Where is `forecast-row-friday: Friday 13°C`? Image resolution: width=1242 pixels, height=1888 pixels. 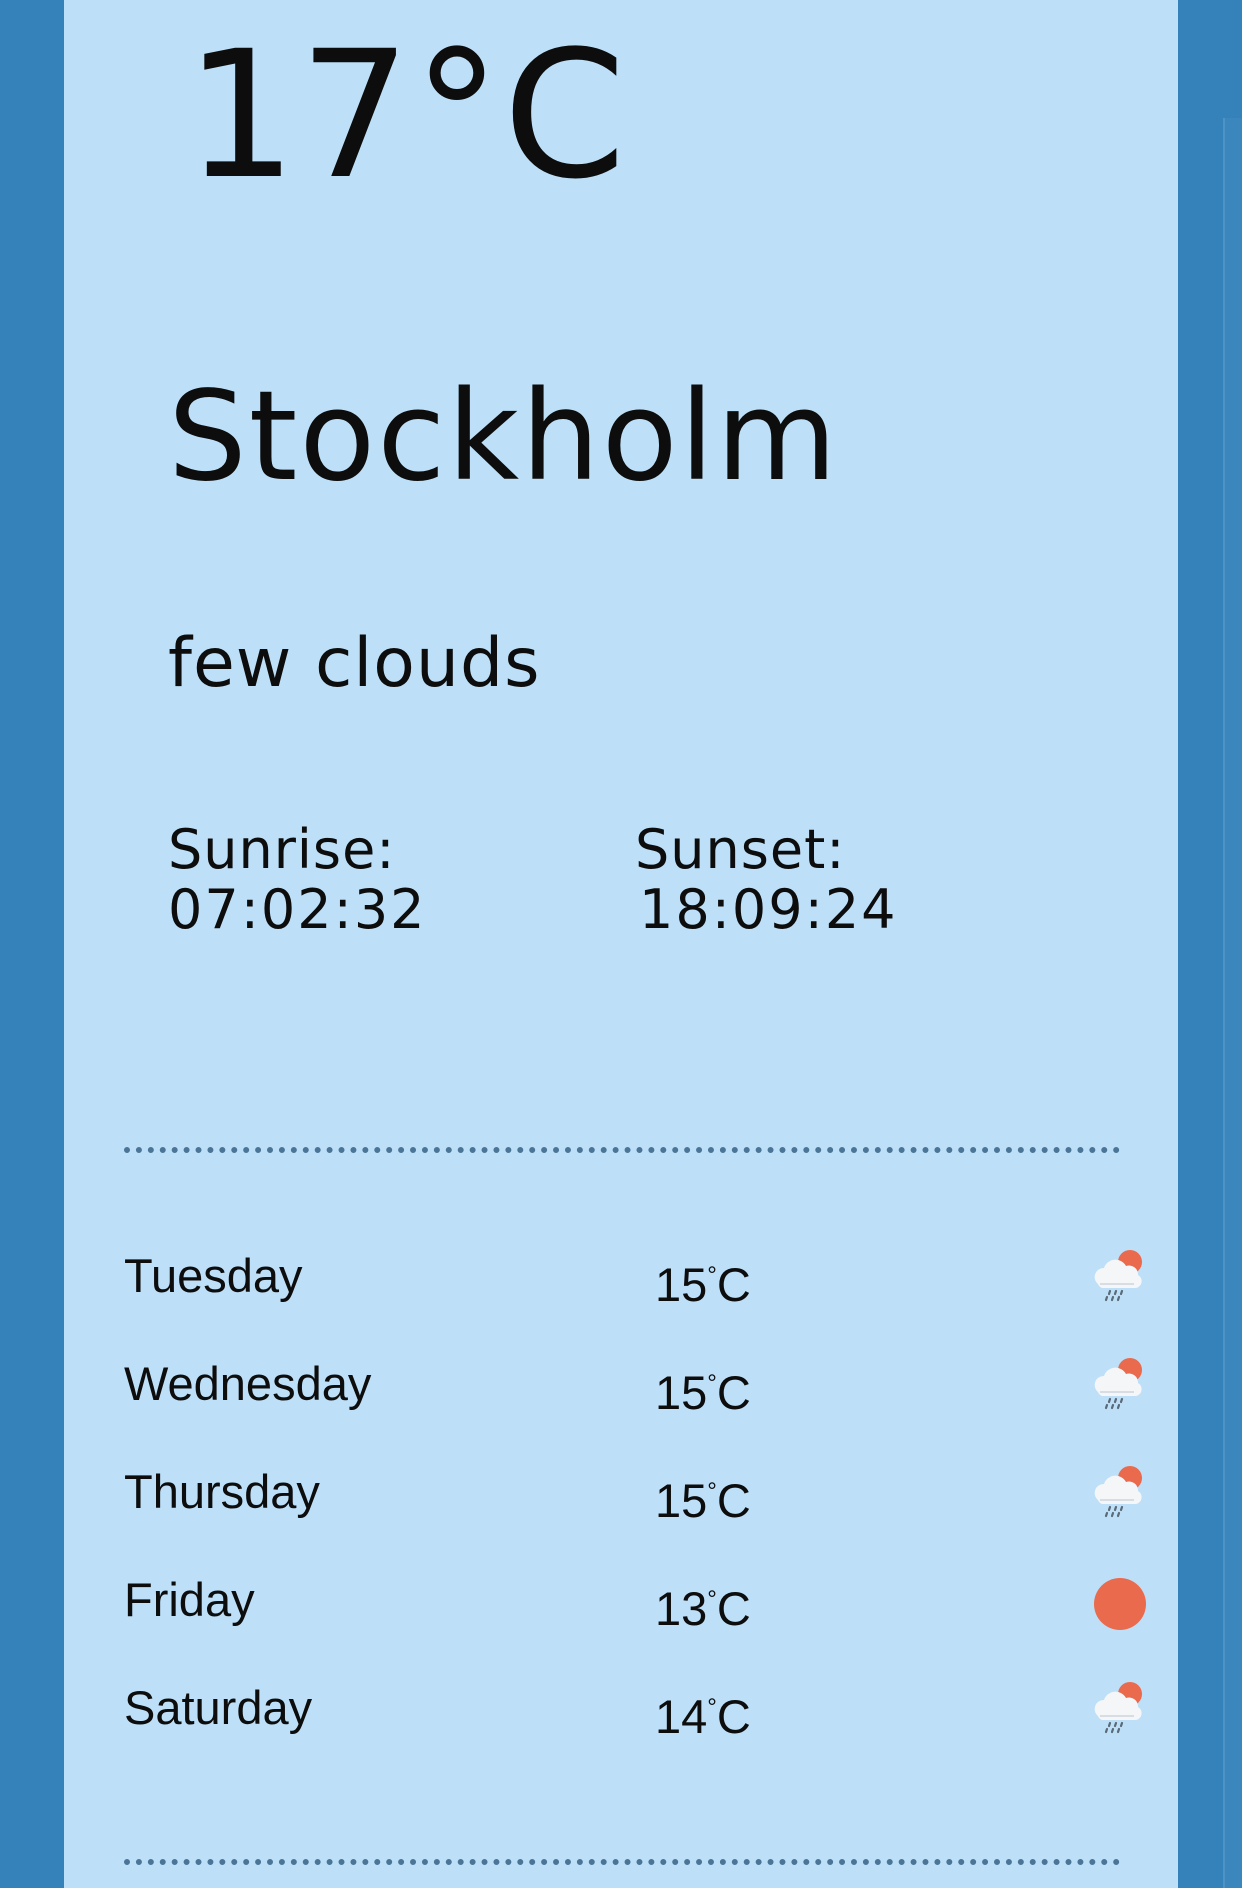 forecast-row-friday: Friday 13°C is located at coordinates (635, 1624).